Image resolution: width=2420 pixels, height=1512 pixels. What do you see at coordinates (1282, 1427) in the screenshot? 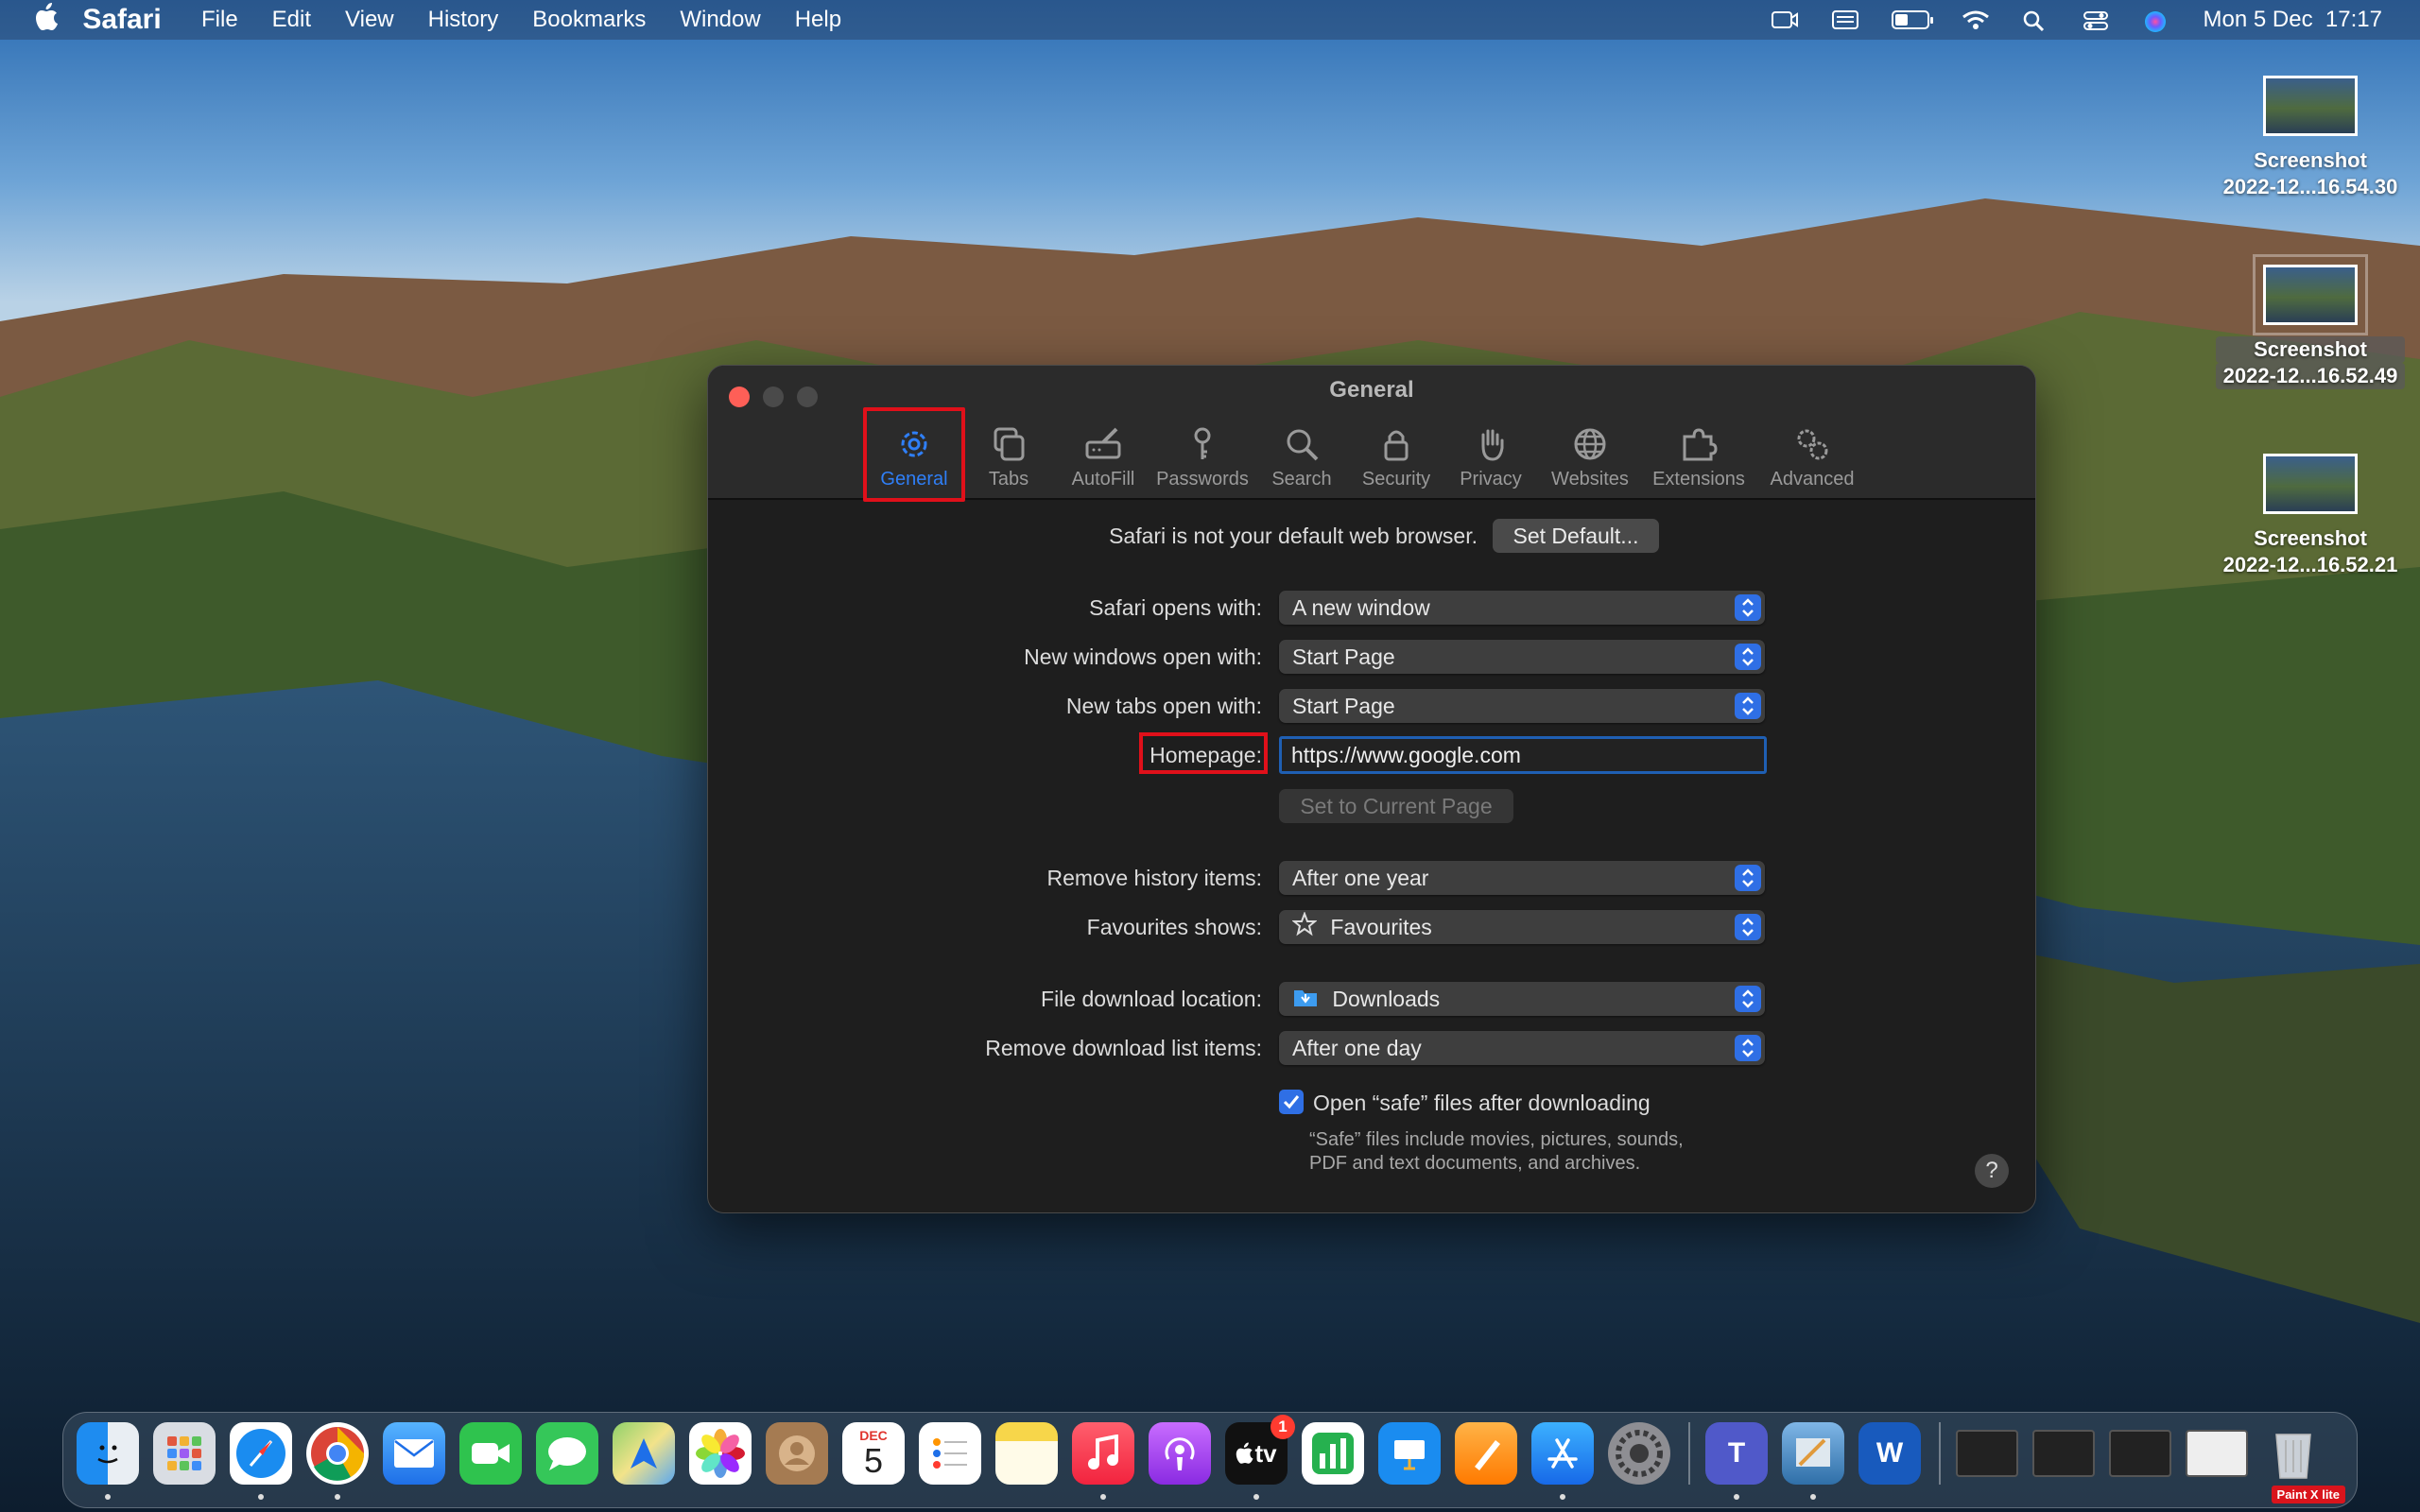
I see `notification-badge: 1` at bounding box center [1282, 1427].